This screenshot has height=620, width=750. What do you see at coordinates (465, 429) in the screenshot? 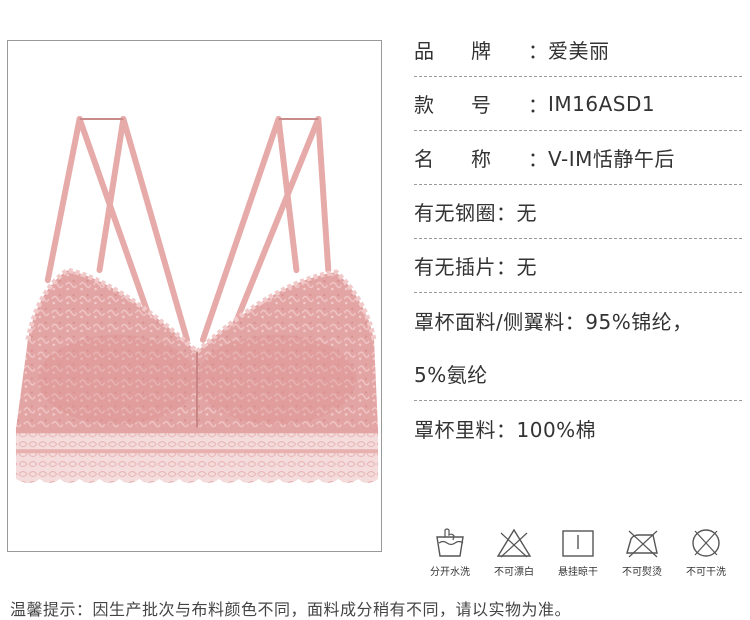
I see `spec-cup-lining-label: 罩杯里料：` at bounding box center [465, 429].